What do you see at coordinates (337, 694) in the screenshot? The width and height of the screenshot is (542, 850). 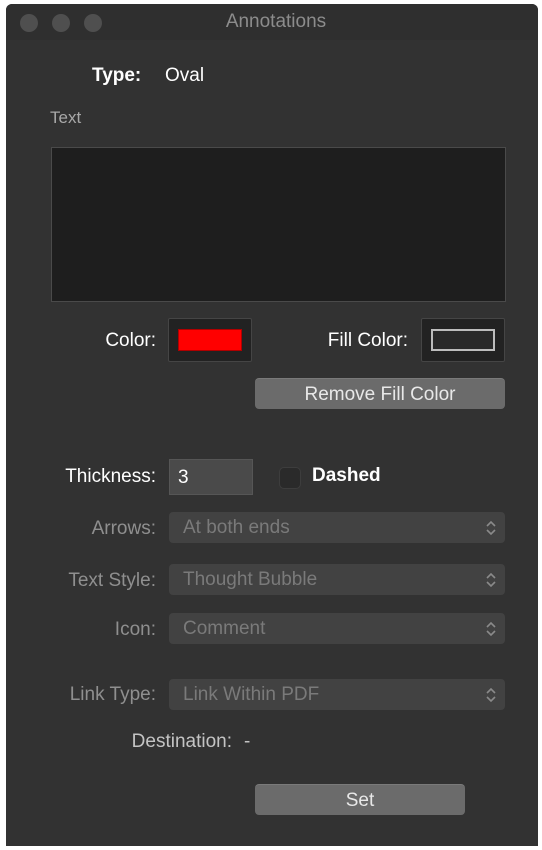 I see `link-type-popup: Link Within PDF` at bounding box center [337, 694].